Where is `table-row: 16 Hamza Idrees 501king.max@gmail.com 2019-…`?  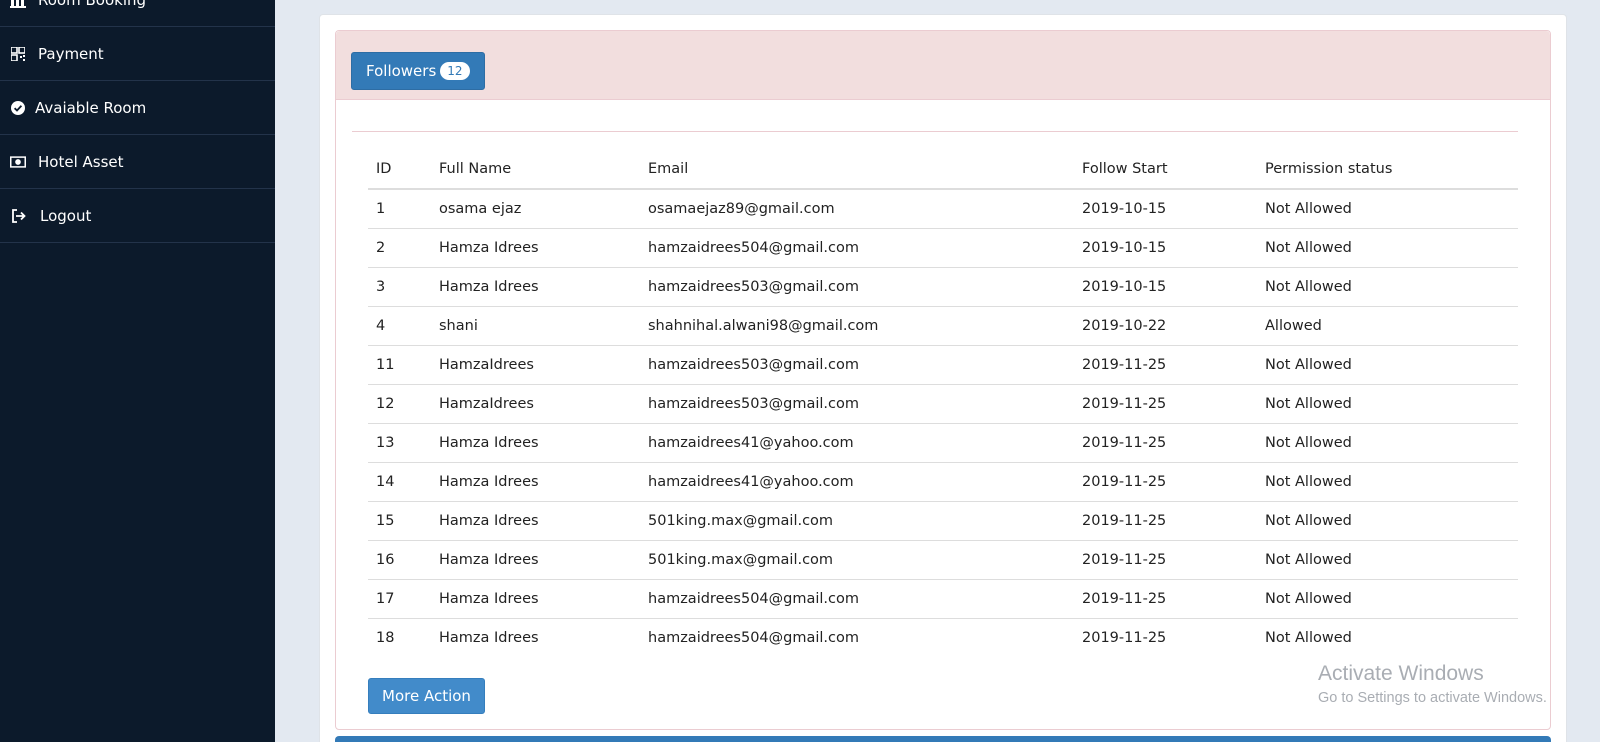
table-row: 16 Hamza Idrees 501king.max@gmail.com 2019-… is located at coordinates (943, 560).